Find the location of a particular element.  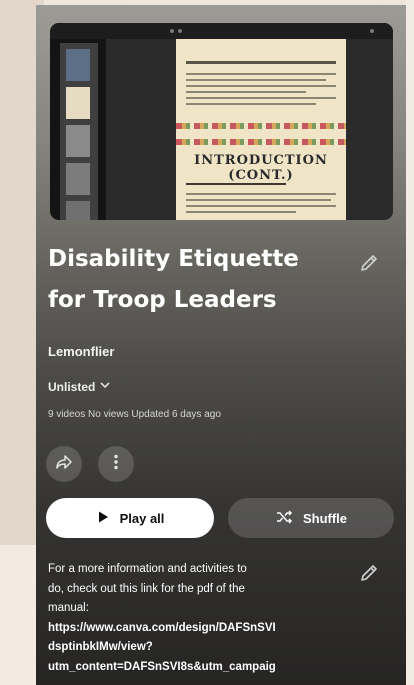

share-icon is located at coordinates (64, 464).